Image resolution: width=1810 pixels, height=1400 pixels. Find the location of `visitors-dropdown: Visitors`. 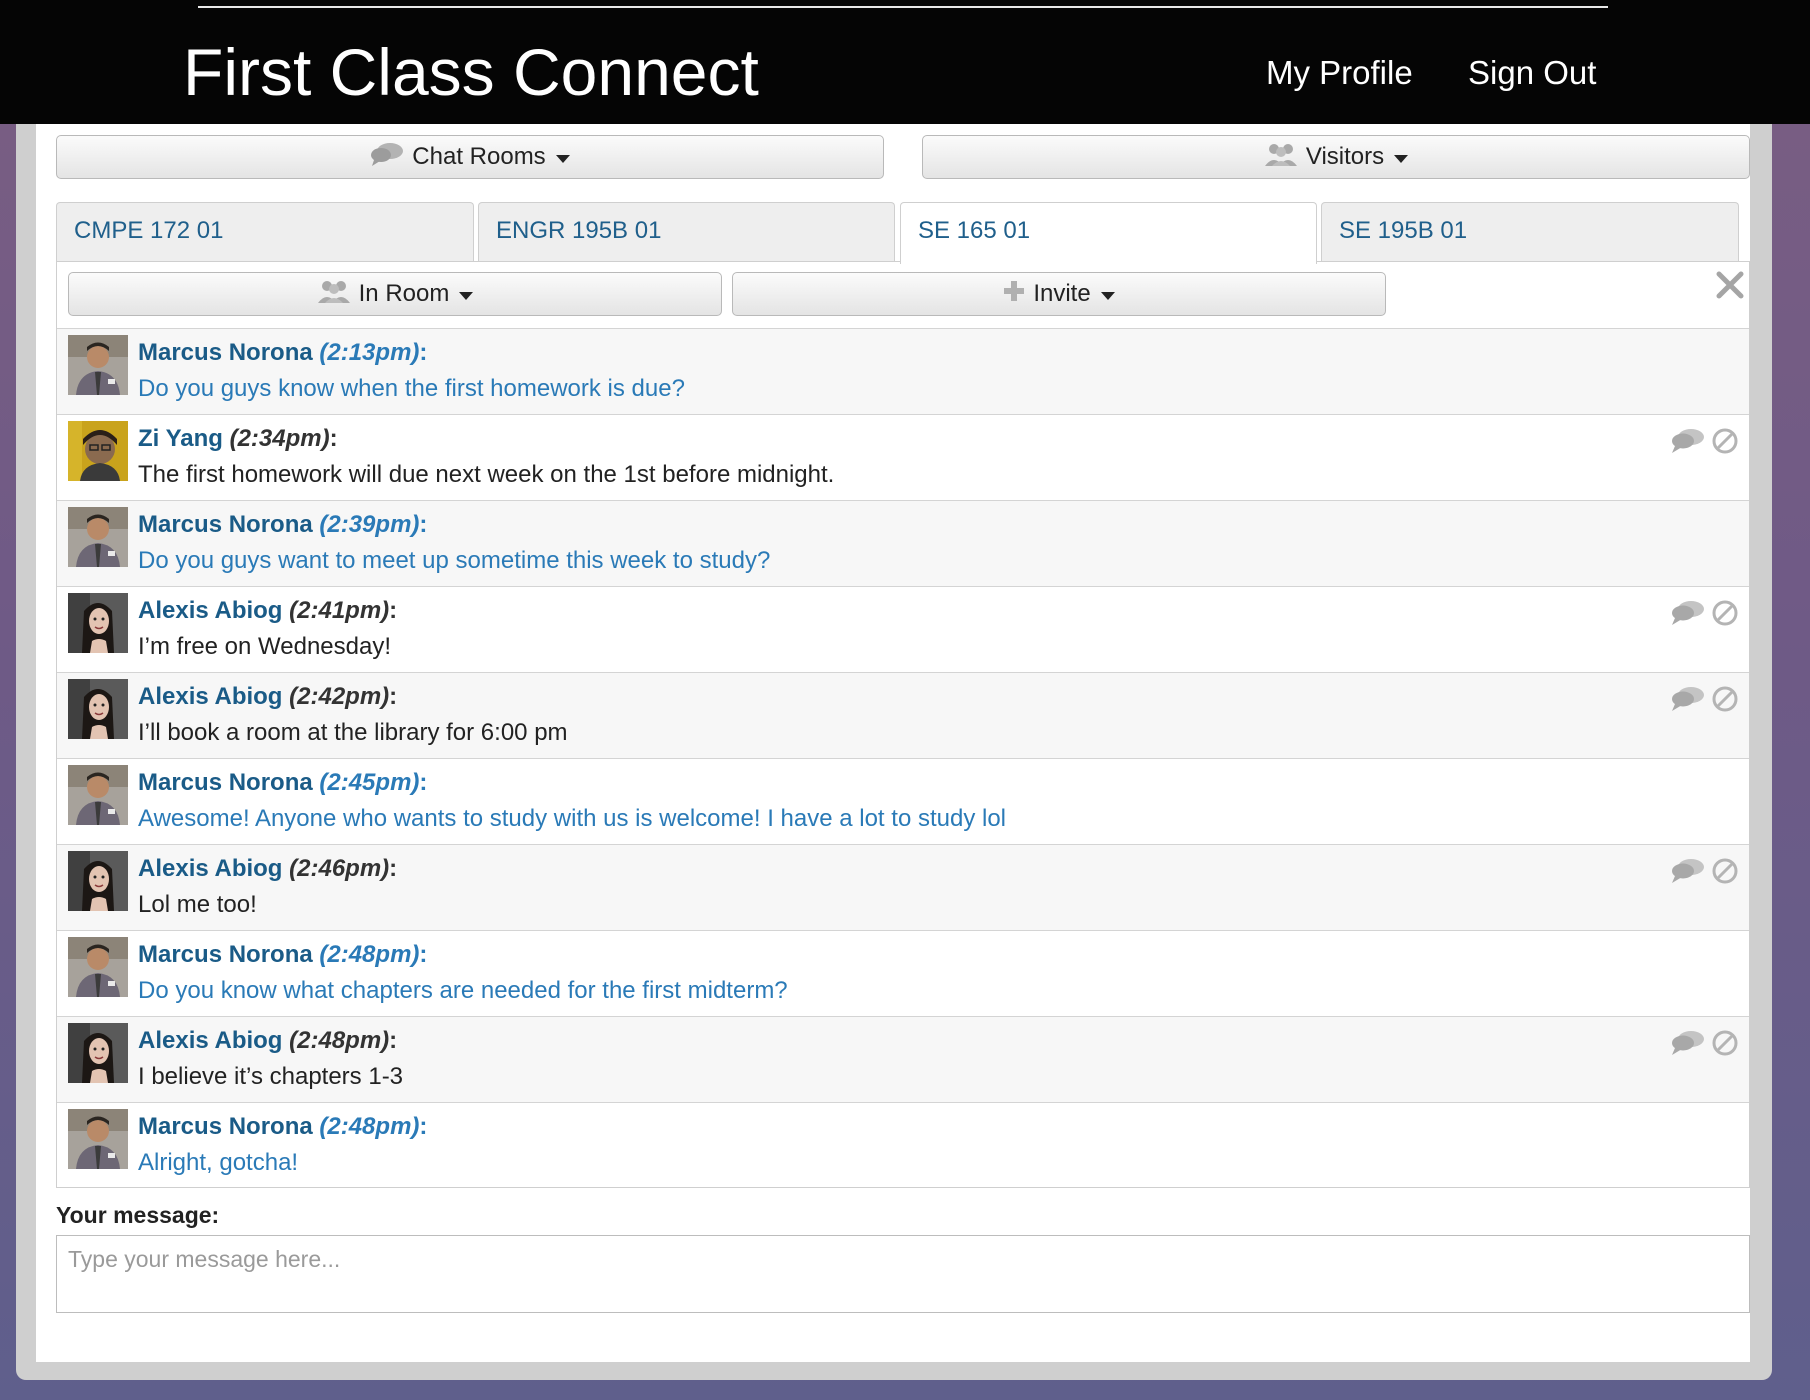

visitors-dropdown: Visitors is located at coordinates (1336, 157).